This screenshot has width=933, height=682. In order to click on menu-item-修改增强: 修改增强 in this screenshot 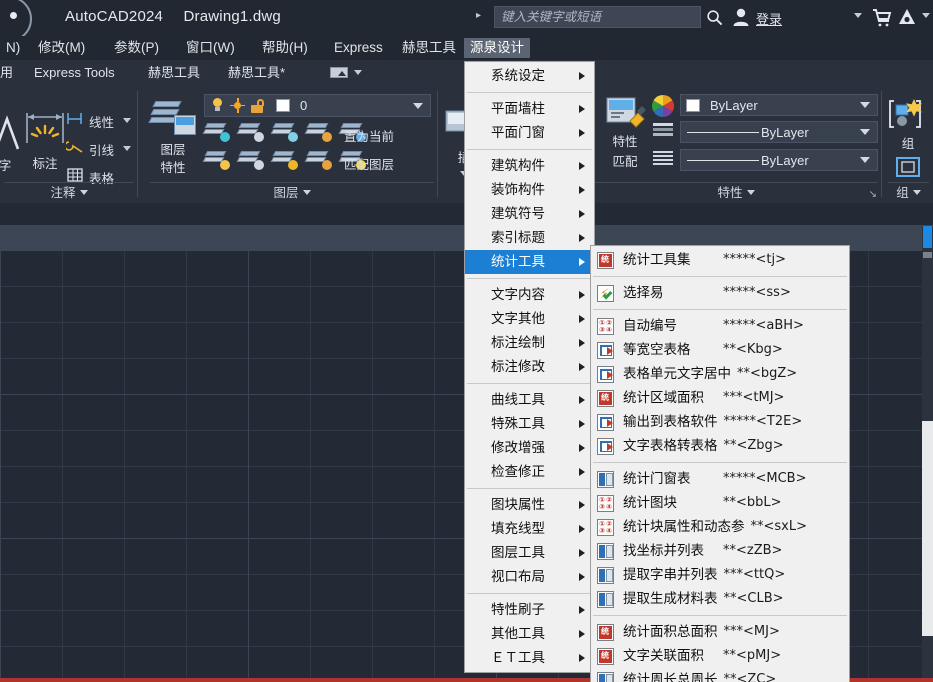, I will do `click(529, 448)`.